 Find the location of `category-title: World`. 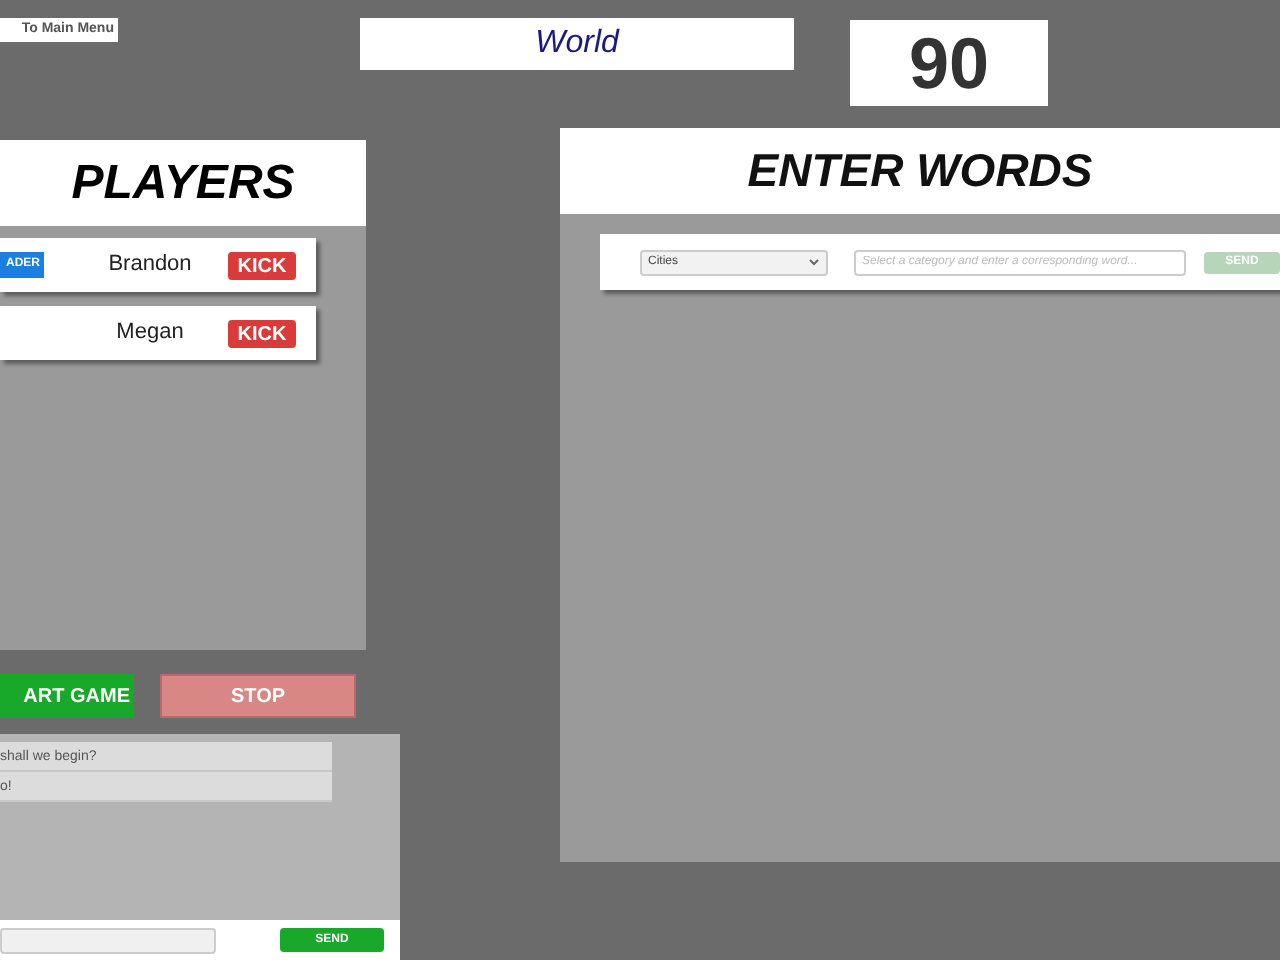

category-title: World is located at coordinates (577, 44).